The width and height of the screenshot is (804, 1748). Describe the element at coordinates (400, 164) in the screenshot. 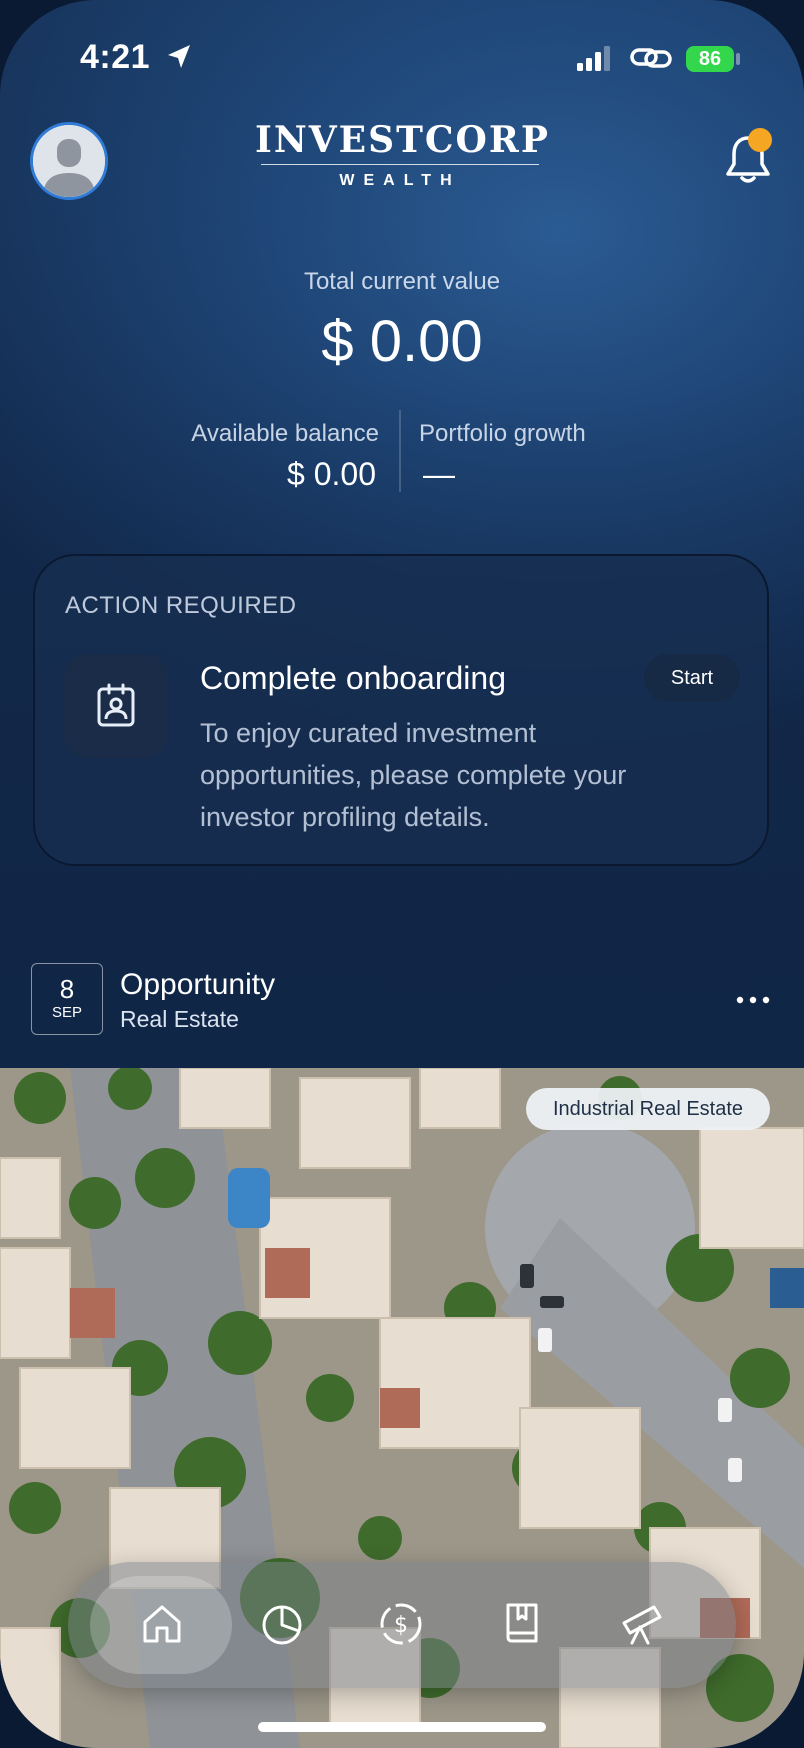

I see `logo-rule` at that location.